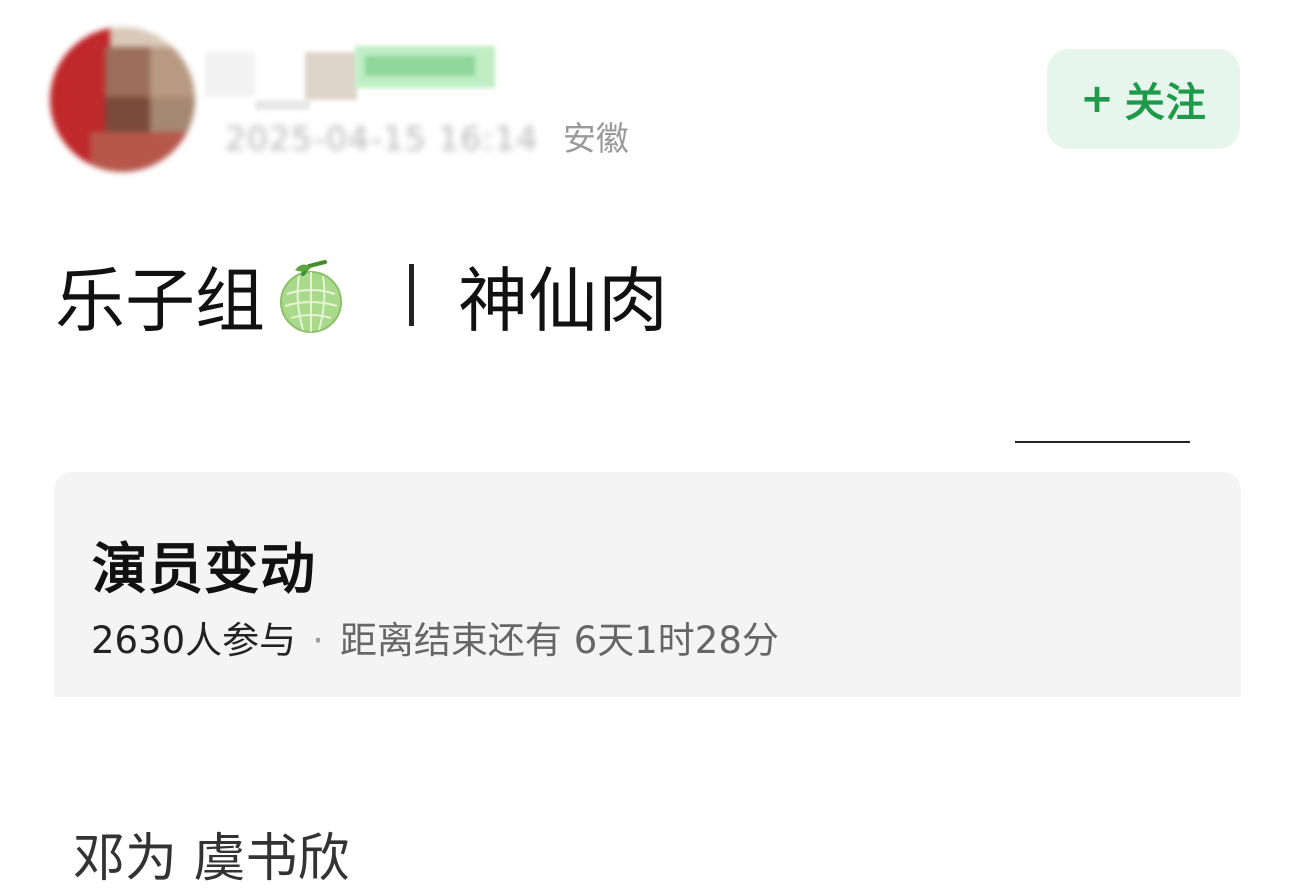 The width and height of the screenshot is (1290, 888). What do you see at coordinates (1165, 103) in the screenshot?
I see `follow-label: 关注` at bounding box center [1165, 103].